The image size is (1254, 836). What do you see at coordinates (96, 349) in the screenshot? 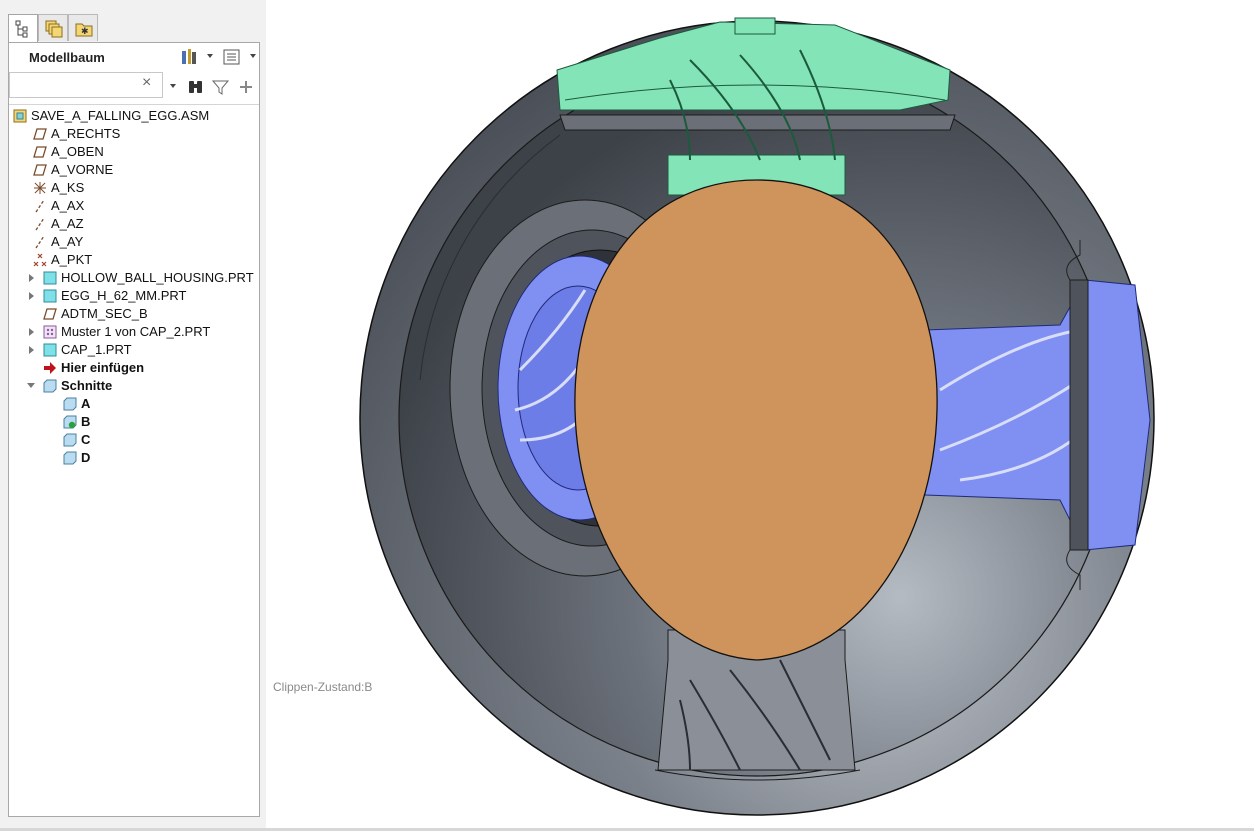
I see `tree-item-label: CAP_1.PRT` at bounding box center [96, 349].